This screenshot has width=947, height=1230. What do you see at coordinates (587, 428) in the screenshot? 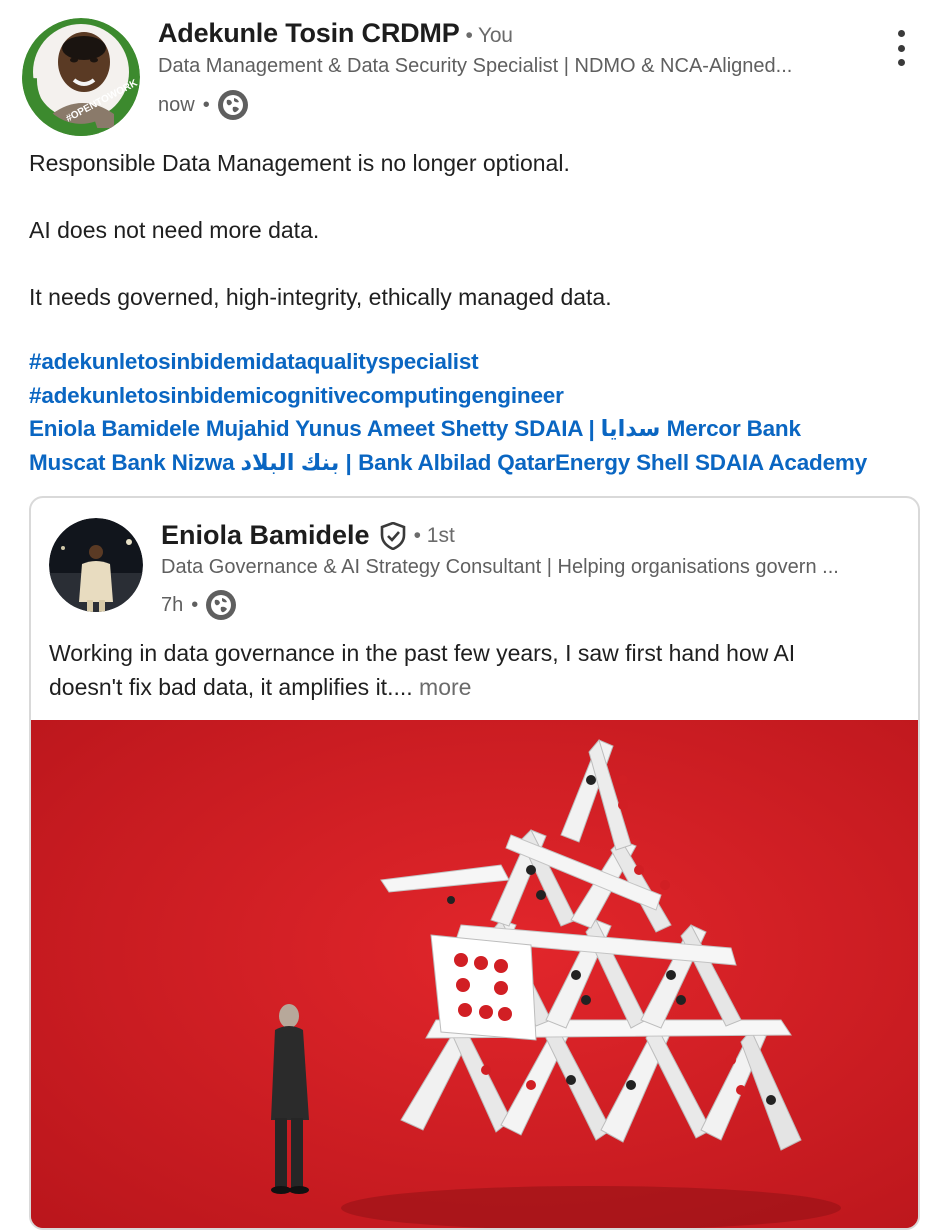
I see `mention-link: SDAIA | سدايا` at bounding box center [587, 428].